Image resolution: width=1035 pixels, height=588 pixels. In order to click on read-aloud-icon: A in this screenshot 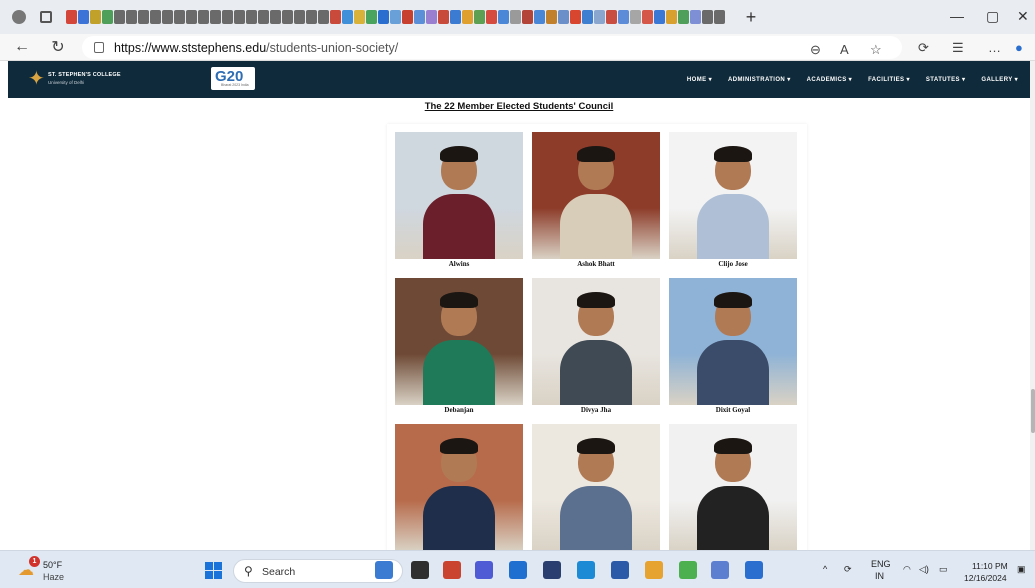, I will do `click(844, 49)`.